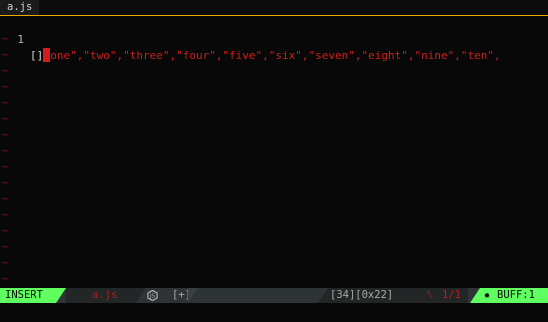 The image size is (548, 322). Describe the element at coordinates (193, 295) in the screenshot. I see `middle-separator` at that location.